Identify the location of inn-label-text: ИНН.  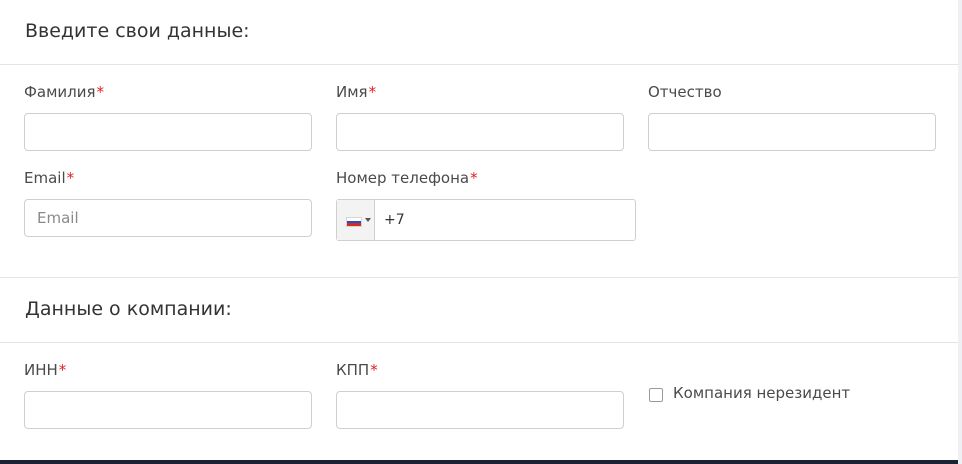
(41, 370).